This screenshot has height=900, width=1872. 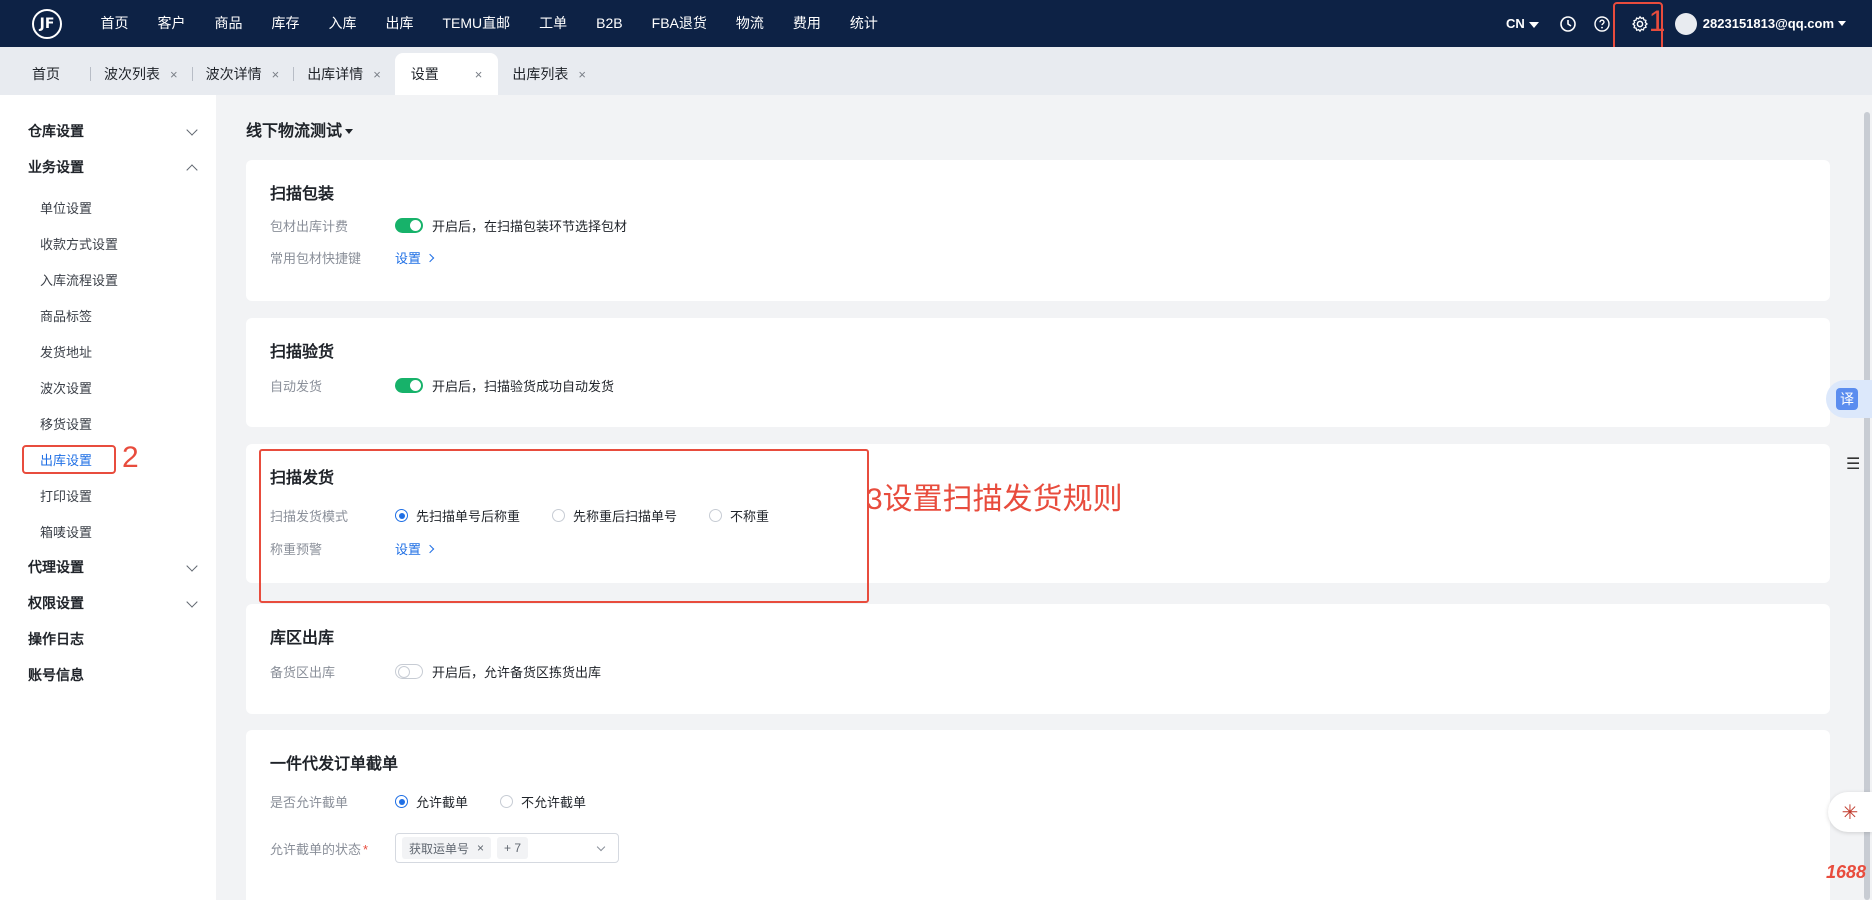 I want to click on setting-desc: 开启后，扫描验货成功自动发货, so click(x=523, y=386).